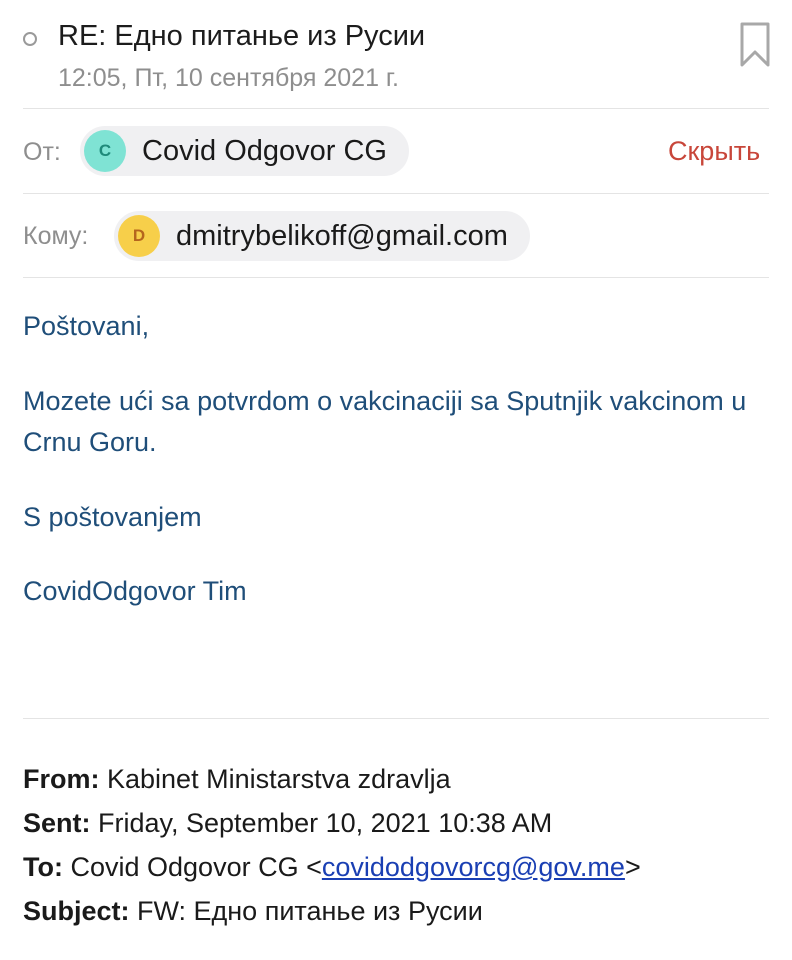 This screenshot has width=792, height=960. What do you see at coordinates (242, 36) in the screenshot?
I see `message-subject: RE: Едно питанье из Русии` at bounding box center [242, 36].